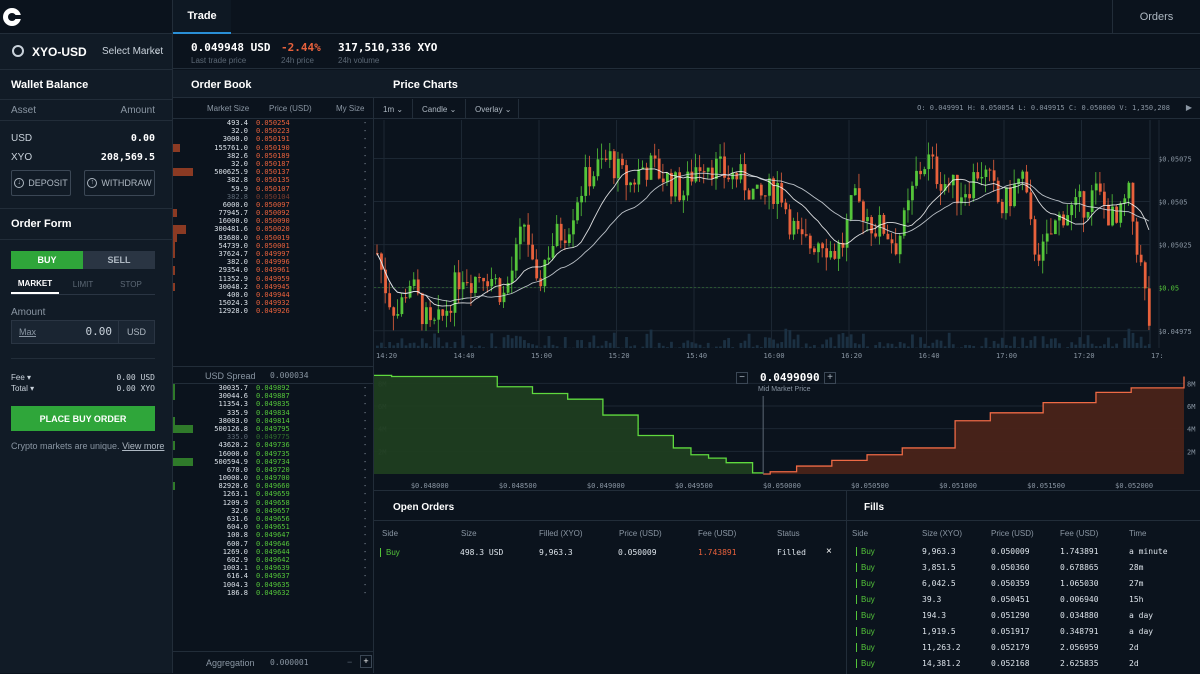  I want to click on order-book-row: 382.60.050189-, so click(273, 156).